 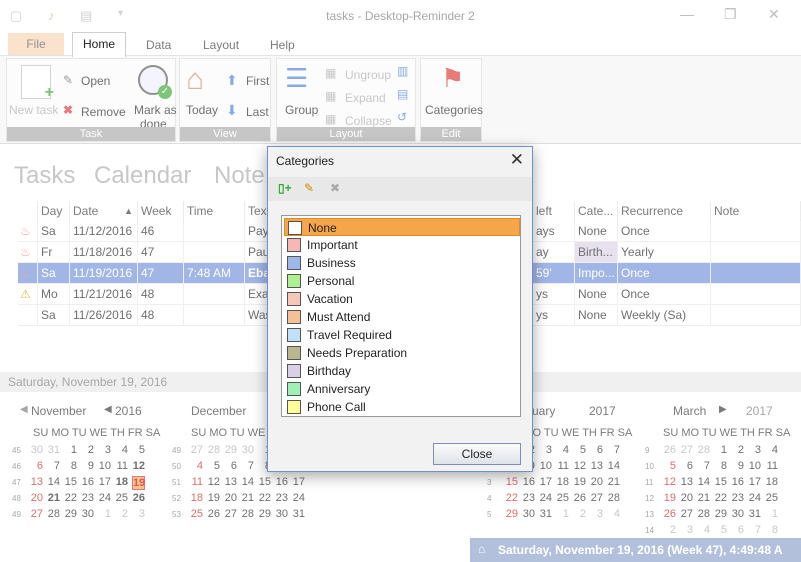 What do you see at coordinates (349, 335) in the screenshot?
I see `category-label: Travel Required` at bounding box center [349, 335].